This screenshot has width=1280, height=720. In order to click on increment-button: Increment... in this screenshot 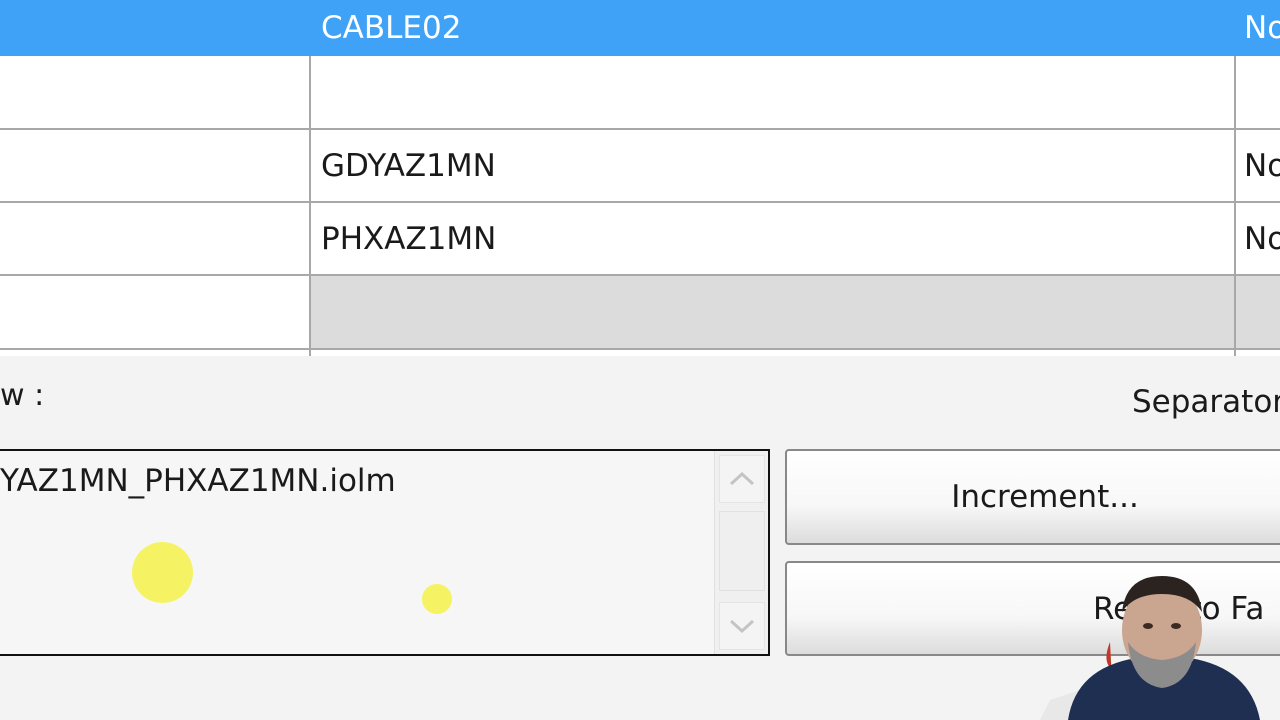, I will do `click(1032, 497)`.